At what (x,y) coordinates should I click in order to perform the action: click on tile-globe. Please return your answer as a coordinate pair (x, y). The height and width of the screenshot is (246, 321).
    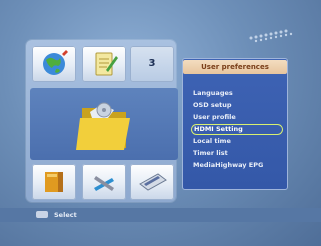
    Looking at the image, I should click on (54, 64).